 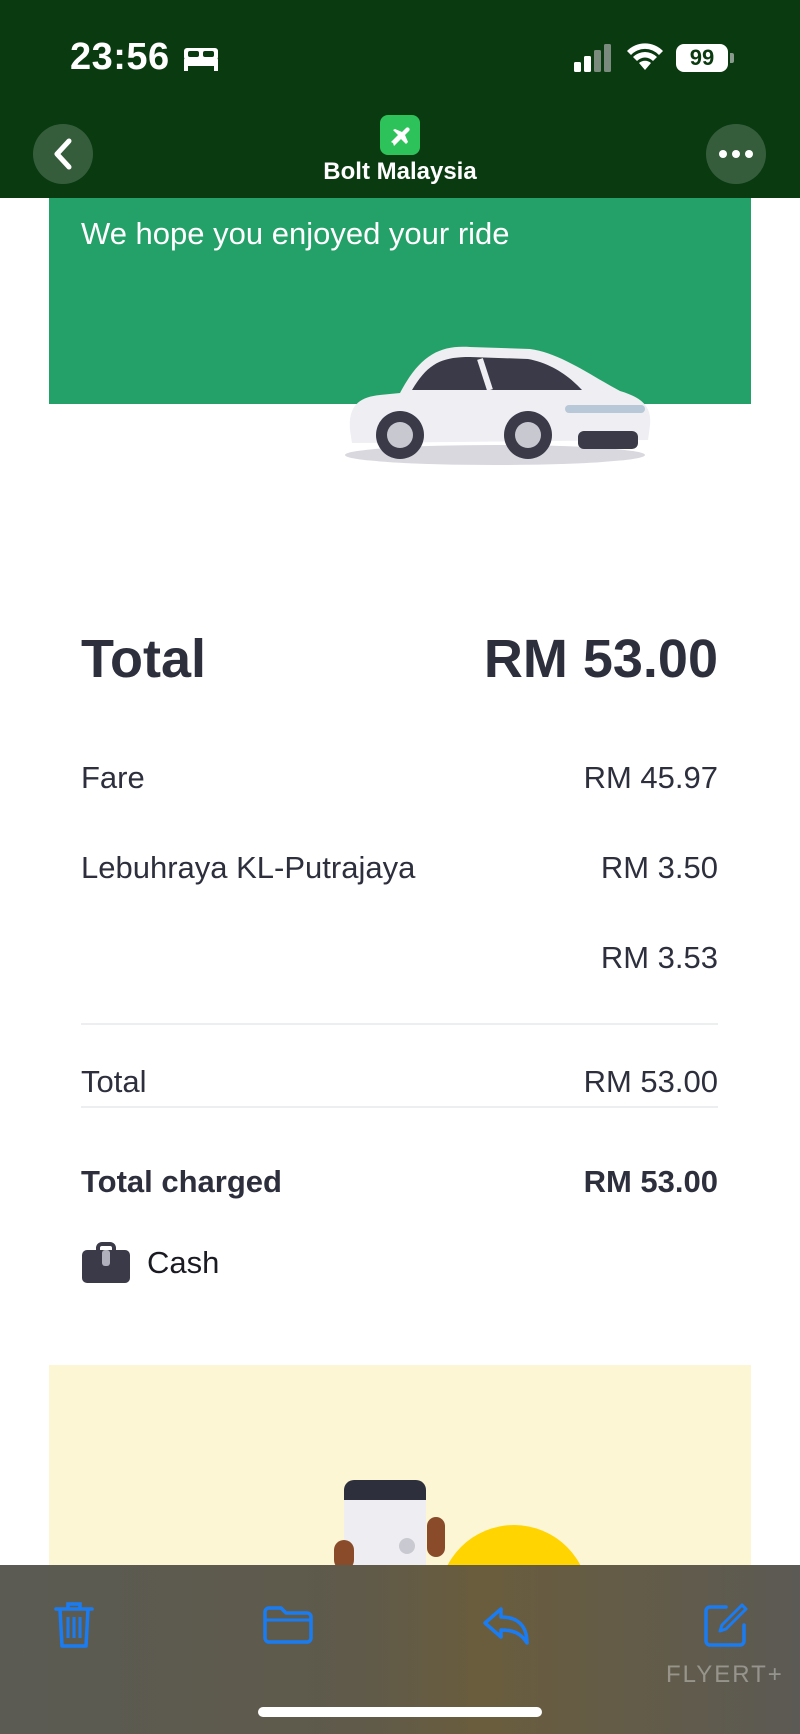 I want to click on total-heading-label: Total, so click(x=143, y=659).